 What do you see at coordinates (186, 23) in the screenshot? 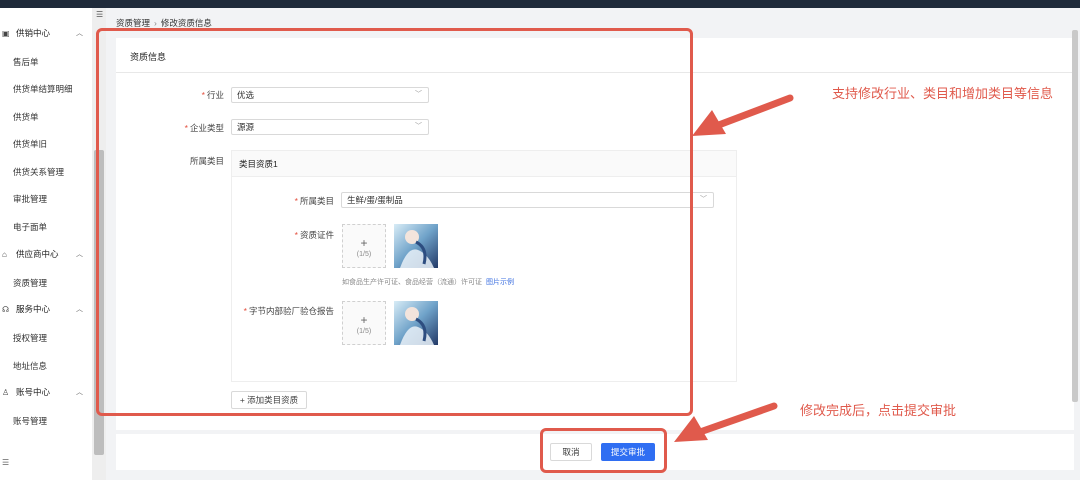
I see `breadcrumb-current: 修改资质信息` at bounding box center [186, 23].